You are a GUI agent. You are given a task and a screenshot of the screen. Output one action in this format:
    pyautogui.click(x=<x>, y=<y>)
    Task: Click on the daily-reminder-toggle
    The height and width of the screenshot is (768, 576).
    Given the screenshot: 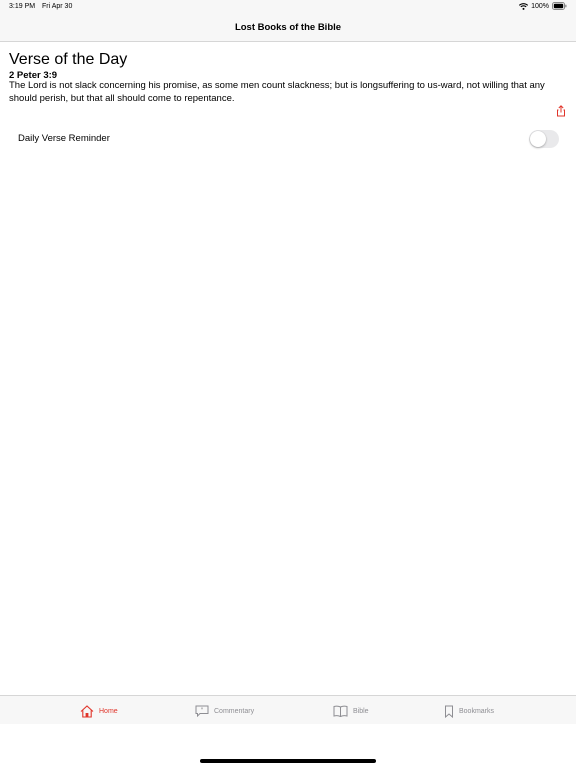 What is the action you would take?
    pyautogui.click(x=544, y=139)
    